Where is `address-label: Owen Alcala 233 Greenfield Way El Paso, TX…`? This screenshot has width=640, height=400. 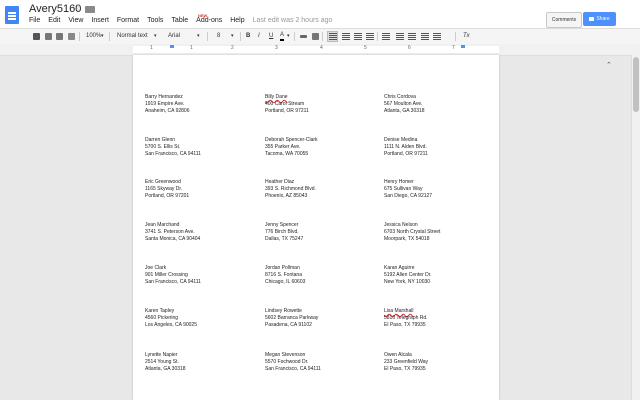
address-label: Owen Alcala 233 Greenfield Way El Paso, TX… is located at coordinates (406, 362).